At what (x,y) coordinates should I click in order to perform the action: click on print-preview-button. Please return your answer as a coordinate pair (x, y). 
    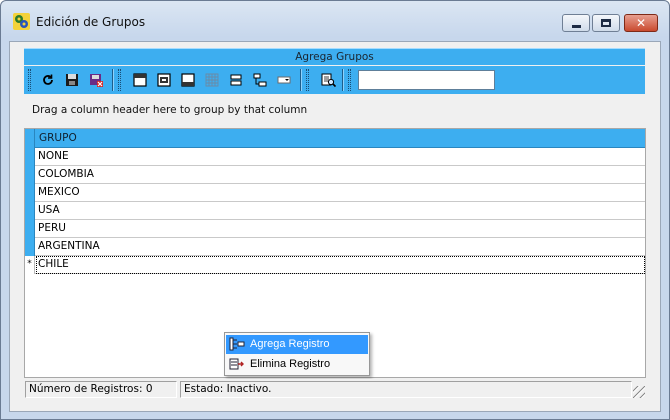
    Looking at the image, I should click on (164, 80).